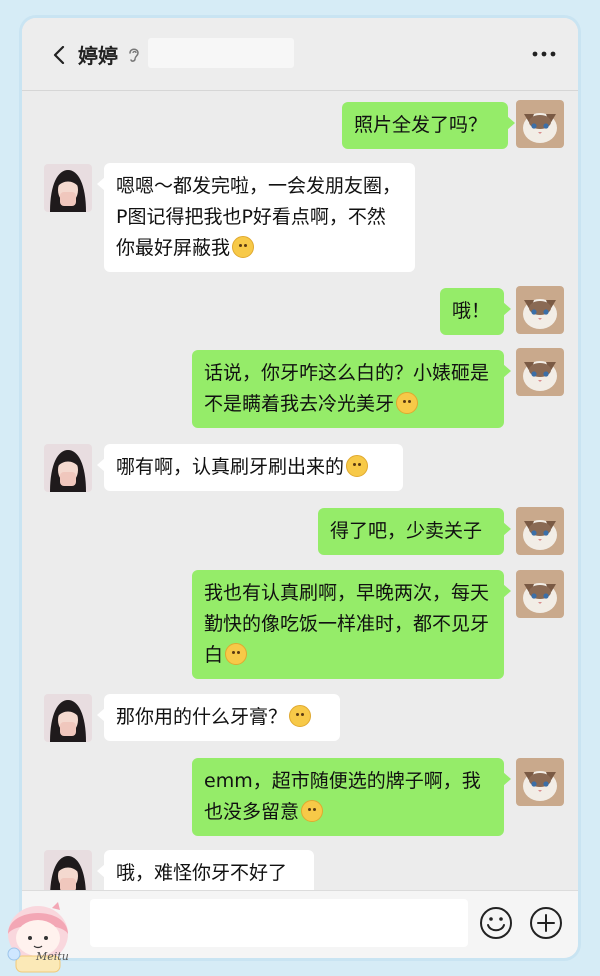 The height and width of the screenshot is (976, 600). What do you see at coordinates (230, 467) in the screenshot?
I see `message-text: 哪有啊，认真刷牙刷出来的` at bounding box center [230, 467].